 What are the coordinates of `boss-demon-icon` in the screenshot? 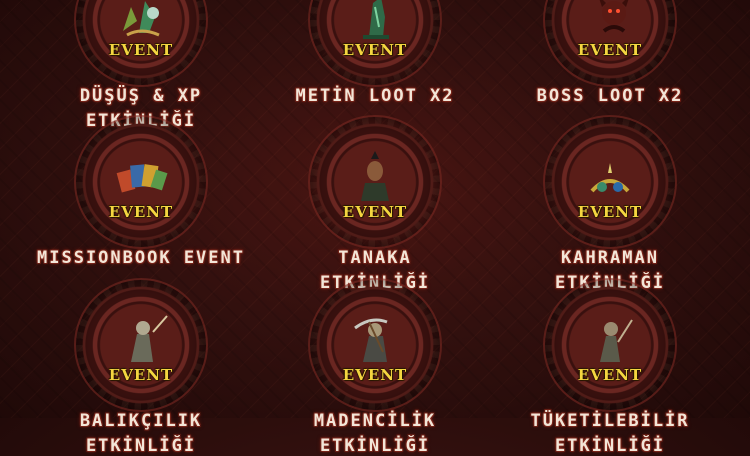 It's located at (614, 16).